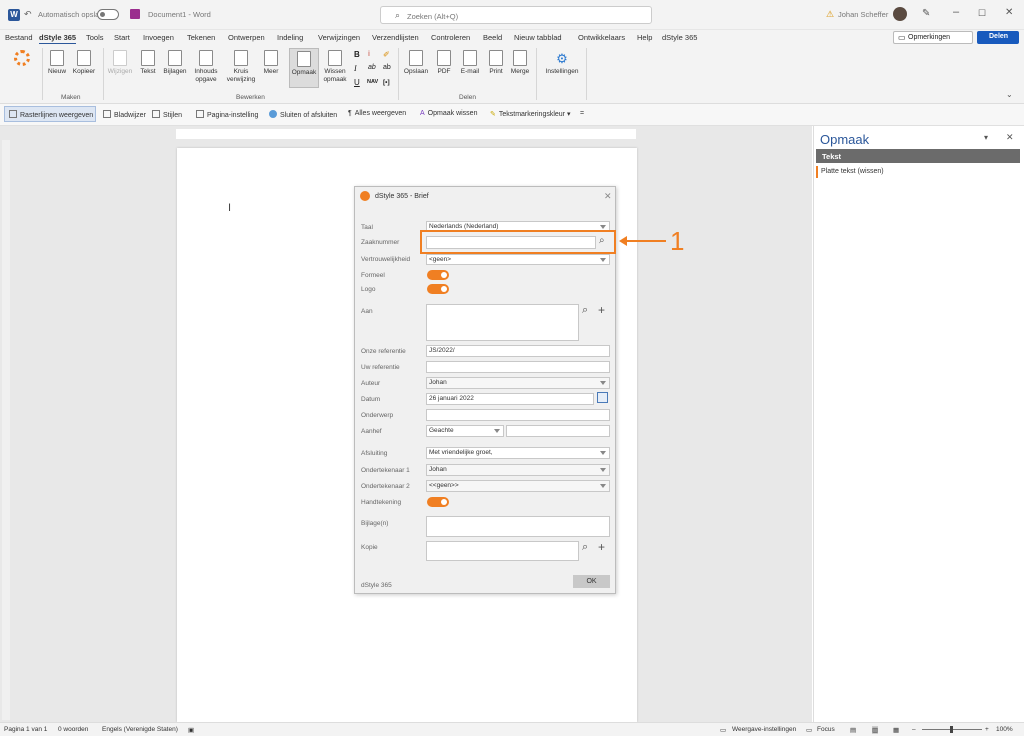 This screenshot has height=736, width=1024. What do you see at coordinates (290, 37) in the screenshot?
I see `tab-indeling: Indeling` at bounding box center [290, 37].